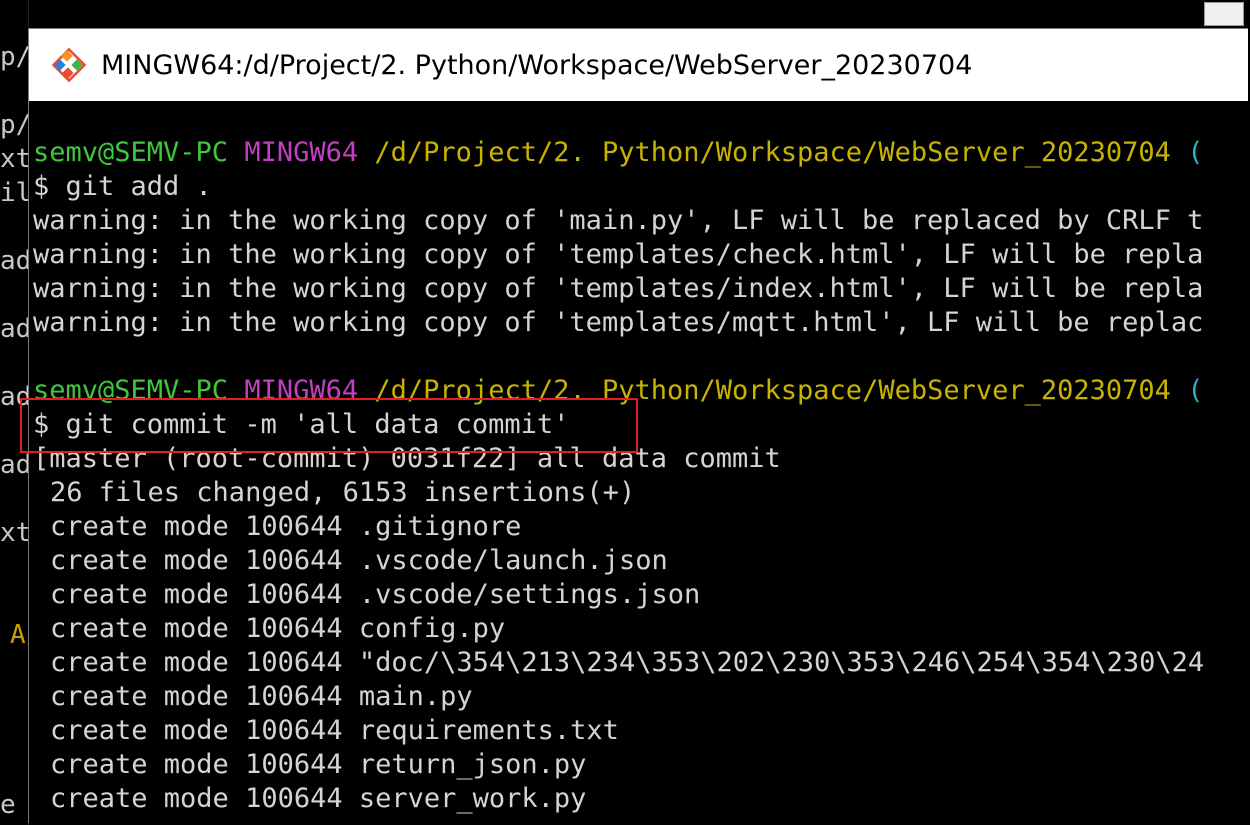 This screenshot has height=825, width=1250. What do you see at coordinates (375, 594) in the screenshot?
I see `file-line: create mode 100644 .vscode/settings.json` at bounding box center [375, 594].